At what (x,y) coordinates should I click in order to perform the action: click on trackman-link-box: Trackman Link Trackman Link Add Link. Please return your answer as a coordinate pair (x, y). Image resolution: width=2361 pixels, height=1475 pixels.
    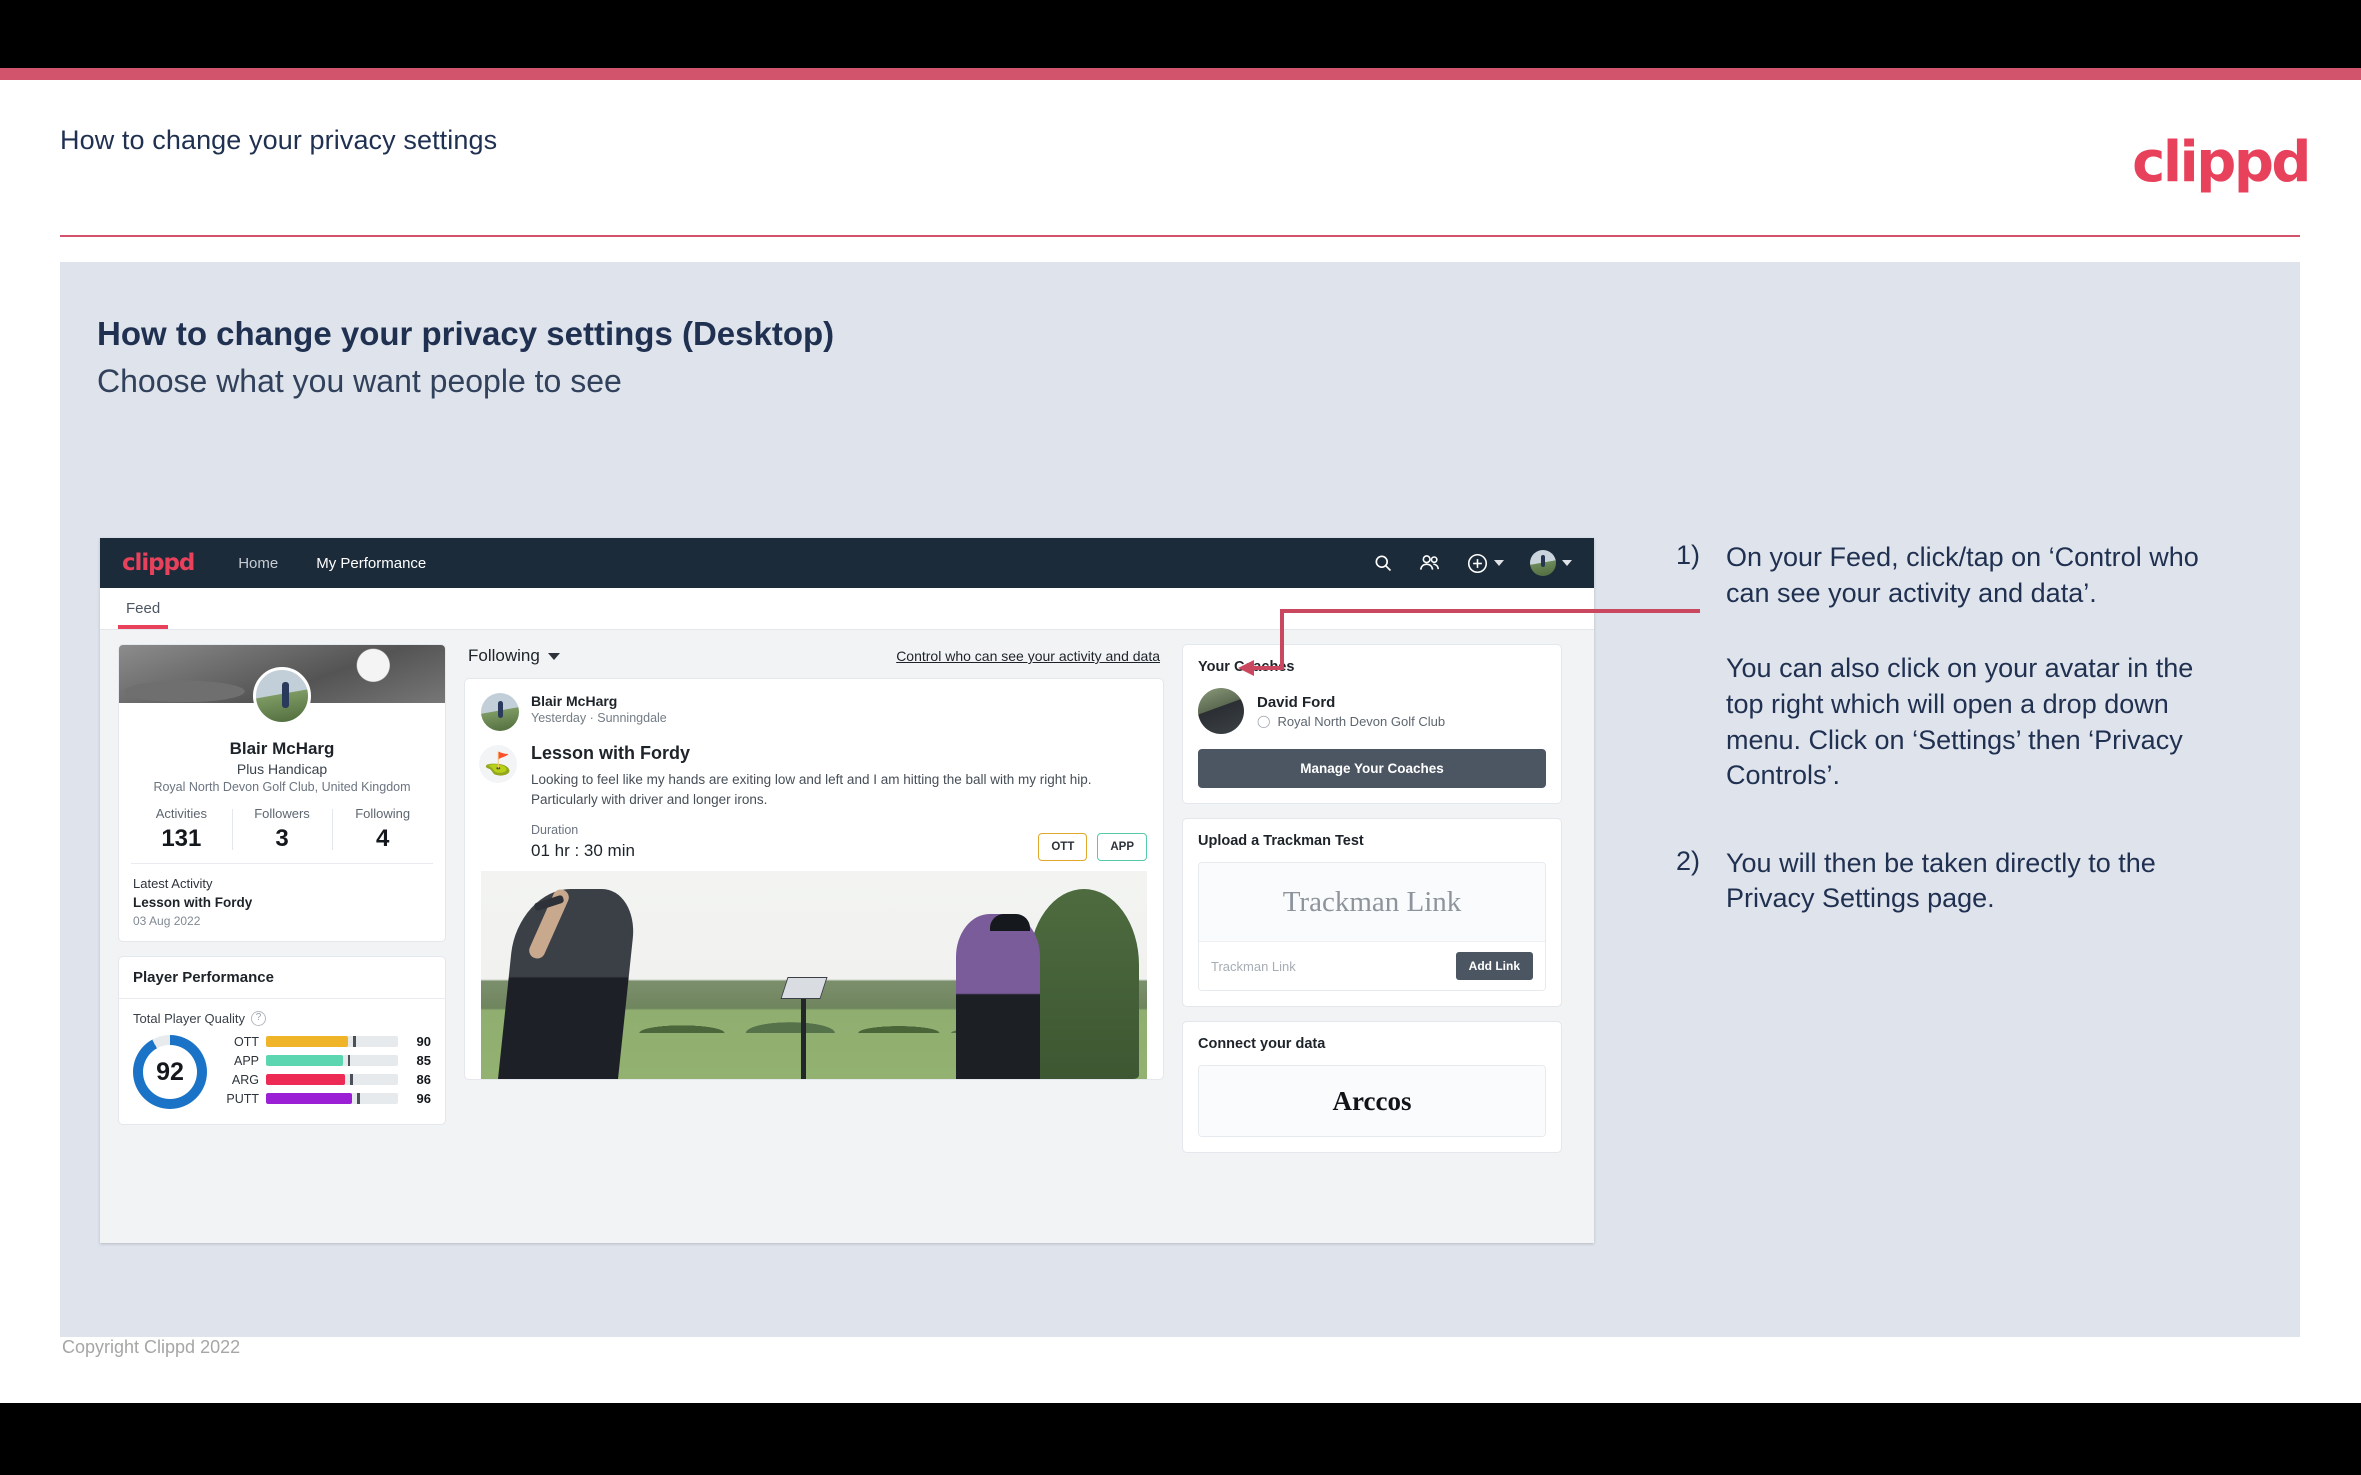
    Looking at the image, I should click on (1372, 926).